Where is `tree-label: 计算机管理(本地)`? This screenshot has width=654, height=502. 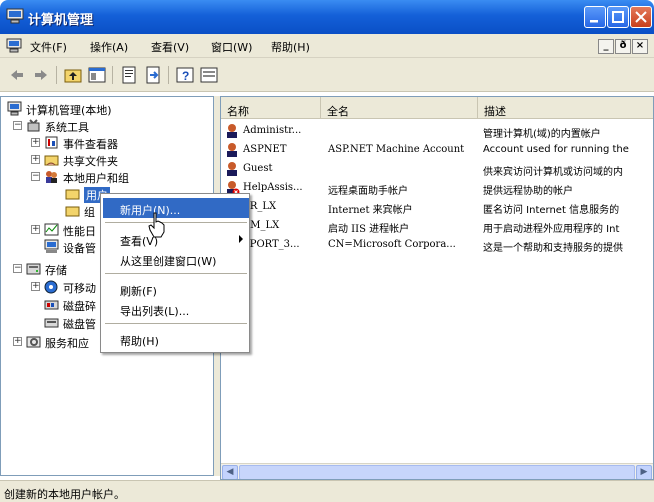
tree-label: 计算机管理(本地) is located at coordinates (69, 110).